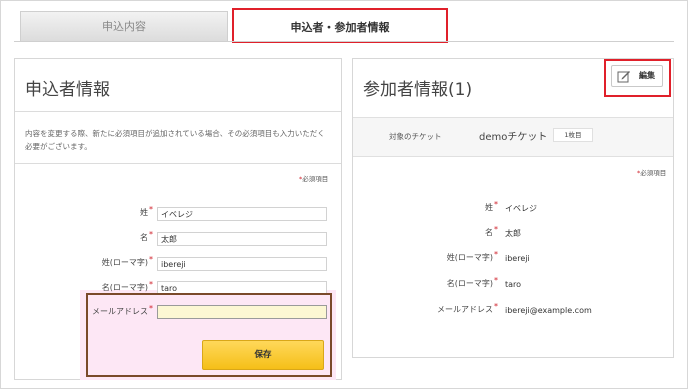 The height and width of the screenshot is (389, 688). What do you see at coordinates (472, 282) in the screenshot?
I see `participant-first-name-roman-label: 名(ローマ字)*` at bounding box center [472, 282].